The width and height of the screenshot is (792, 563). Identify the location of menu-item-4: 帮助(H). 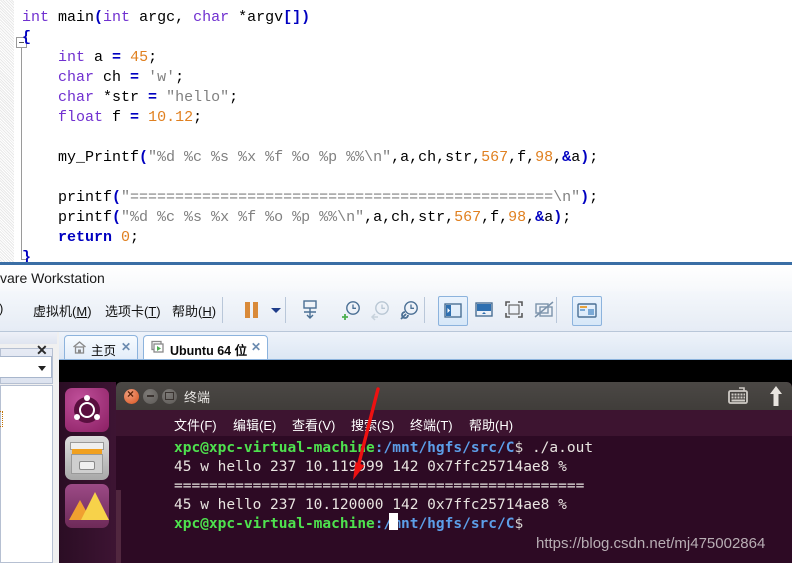
(194, 310).